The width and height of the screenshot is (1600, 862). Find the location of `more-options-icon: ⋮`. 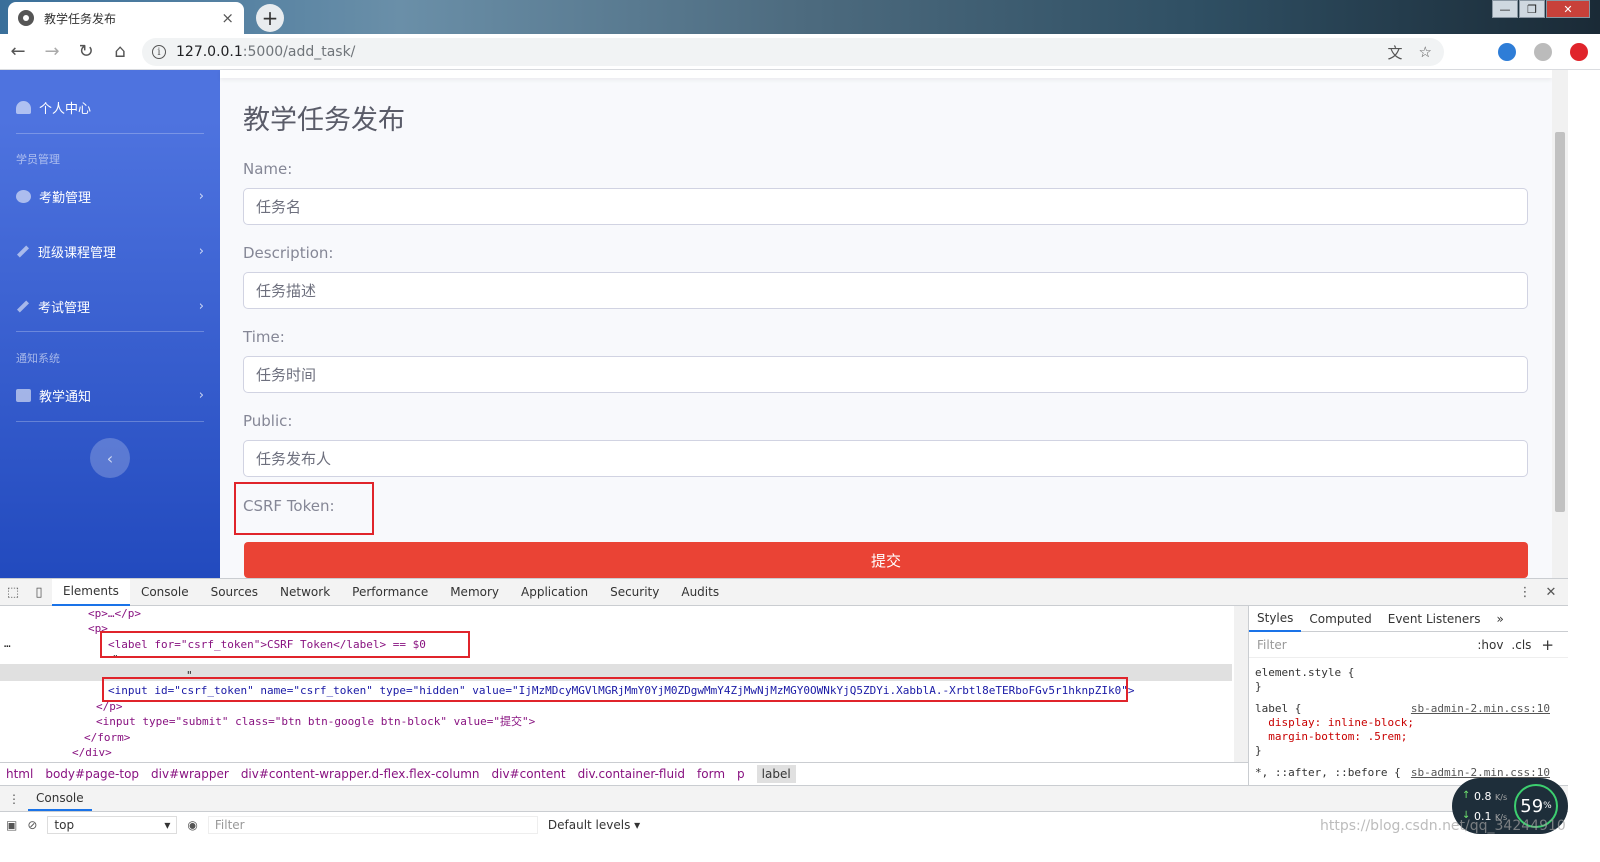

more-options-icon: ⋮ is located at coordinates (1525, 592).